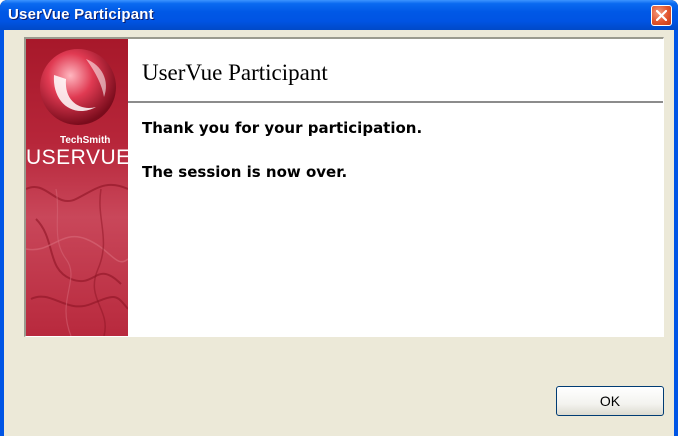 The height and width of the screenshot is (436, 678). Describe the element at coordinates (395, 71) in the screenshot. I see `header-band: UserVue Participant` at that location.